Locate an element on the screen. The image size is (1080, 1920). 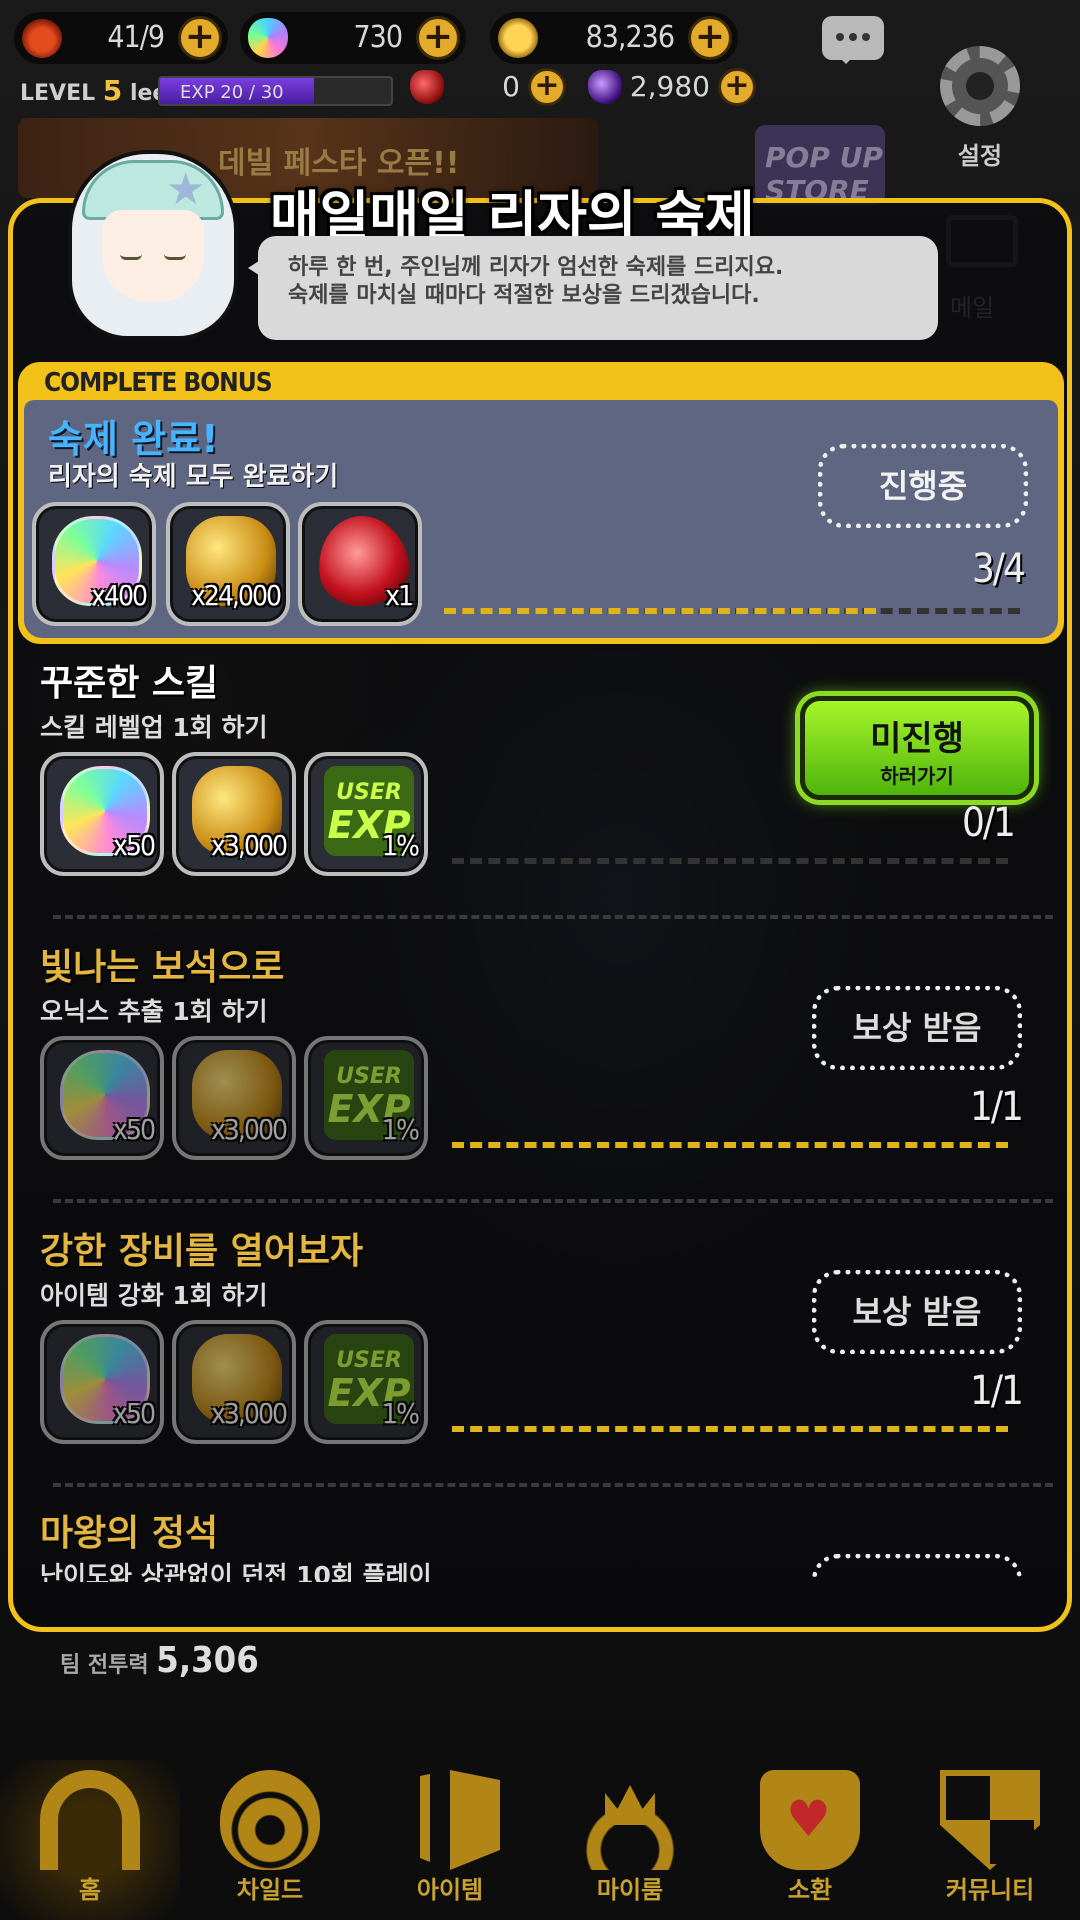
ruby-icon is located at coordinates (427, 87).